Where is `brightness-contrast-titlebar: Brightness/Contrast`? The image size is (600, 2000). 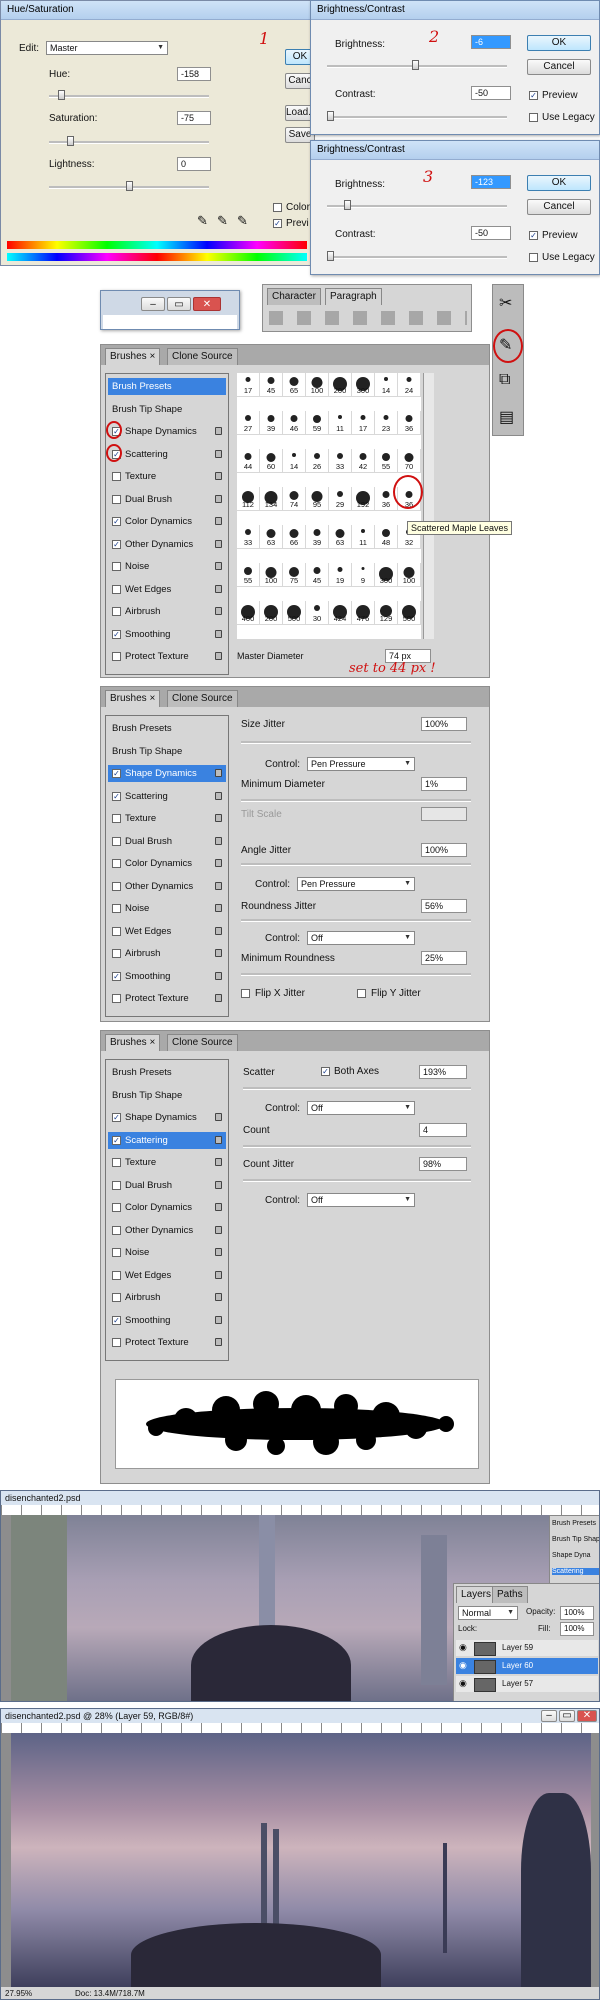 brightness-contrast-titlebar: Brightness/Contrast is located at coordinates (455, 150).